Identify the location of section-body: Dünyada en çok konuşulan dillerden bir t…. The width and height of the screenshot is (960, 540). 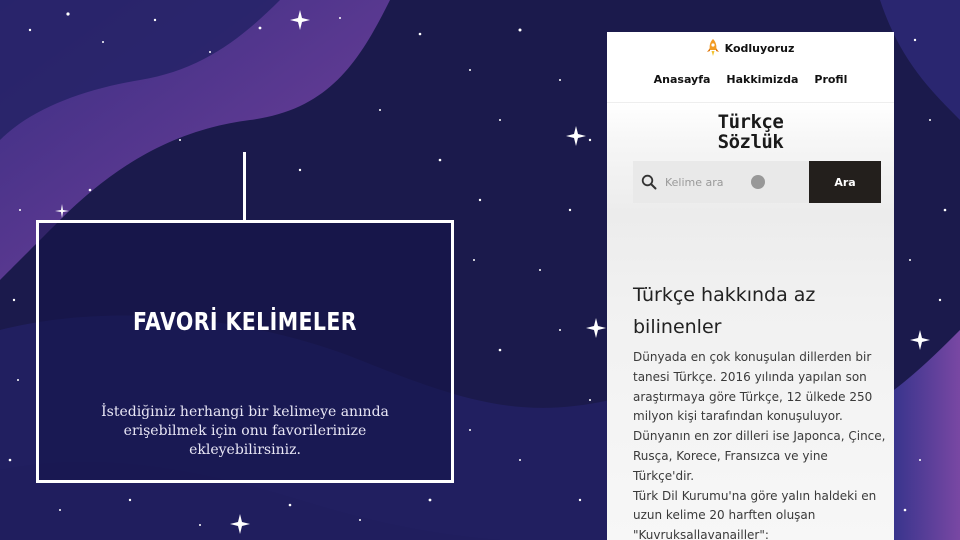
(759, 445).